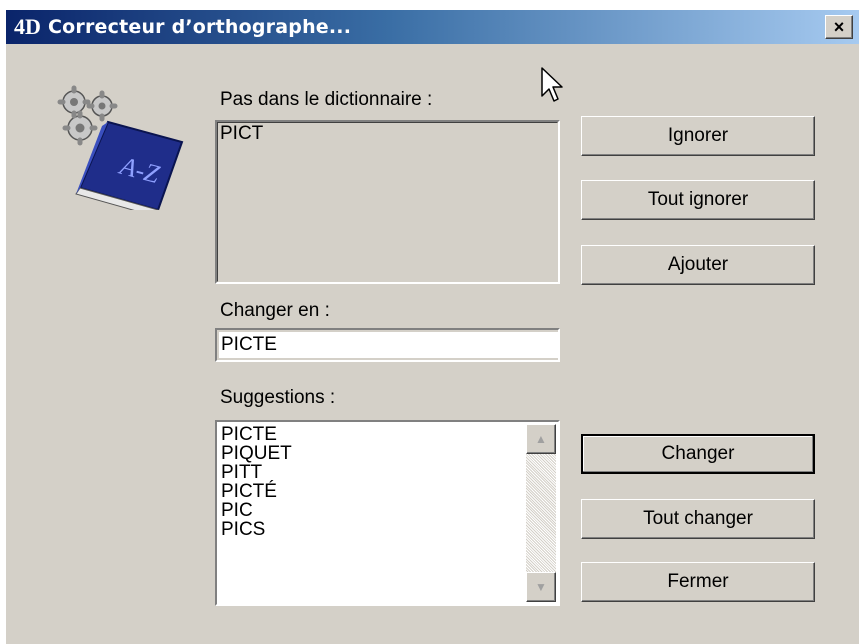  Describe the element at coordinates (373, 491) in the screenshot. I see `list-item: PICTÉ` at that location.